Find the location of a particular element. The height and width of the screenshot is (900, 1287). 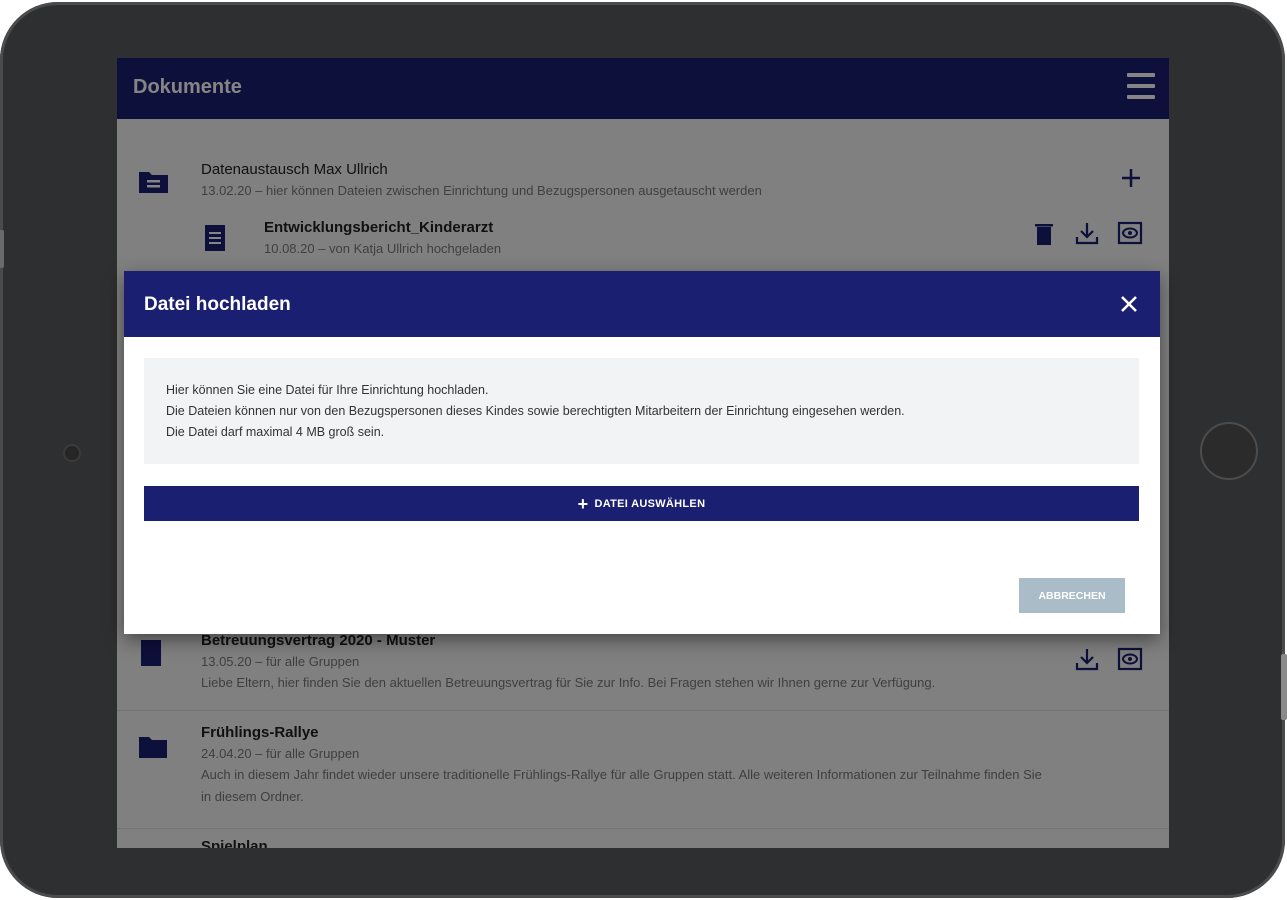

add-icon: + is located at coordinates (583, 503).